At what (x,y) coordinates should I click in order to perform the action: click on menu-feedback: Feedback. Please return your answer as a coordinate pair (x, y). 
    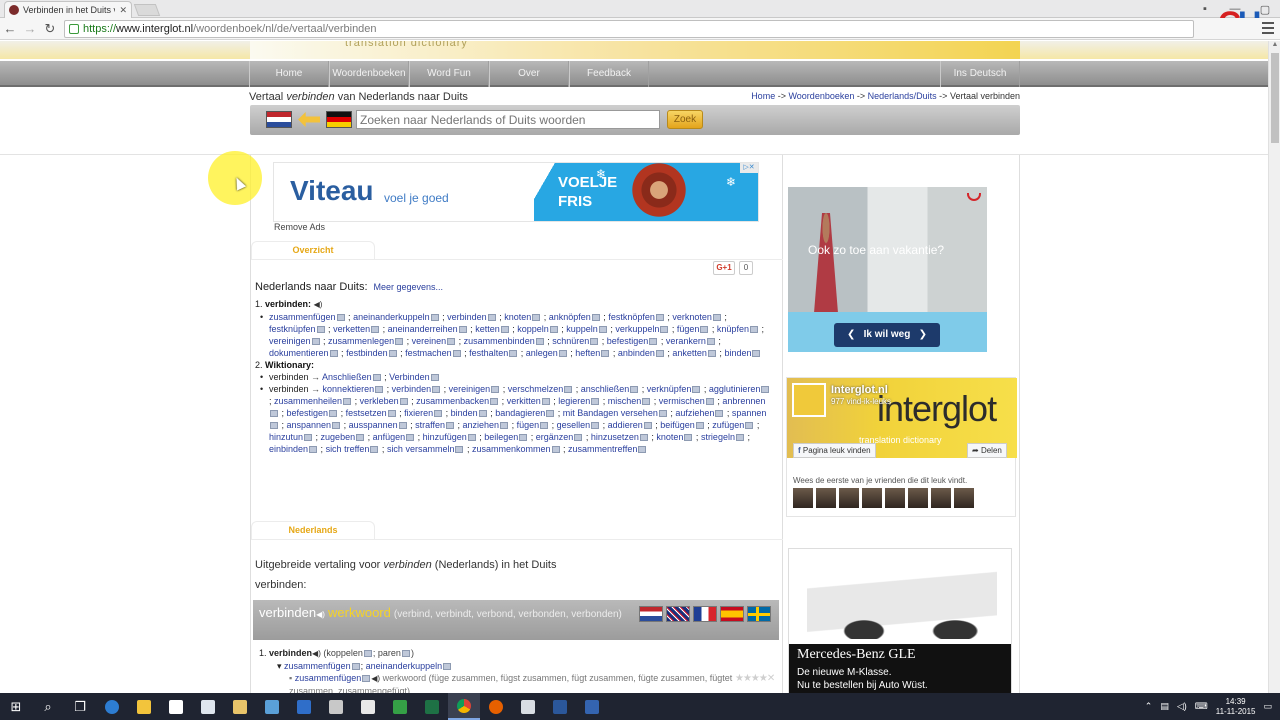
    Looking at the image, I should click on (609, 74).